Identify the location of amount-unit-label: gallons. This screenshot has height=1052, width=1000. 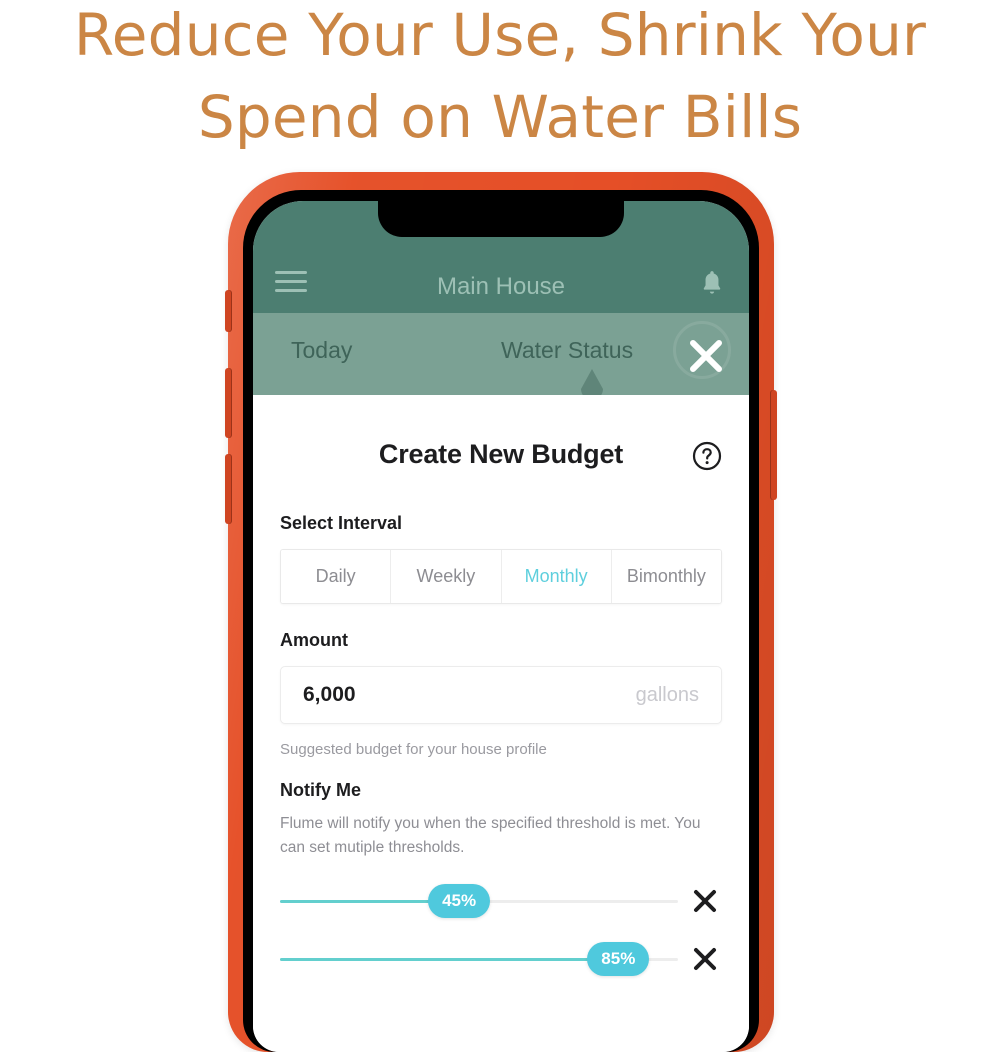
(667, 694).